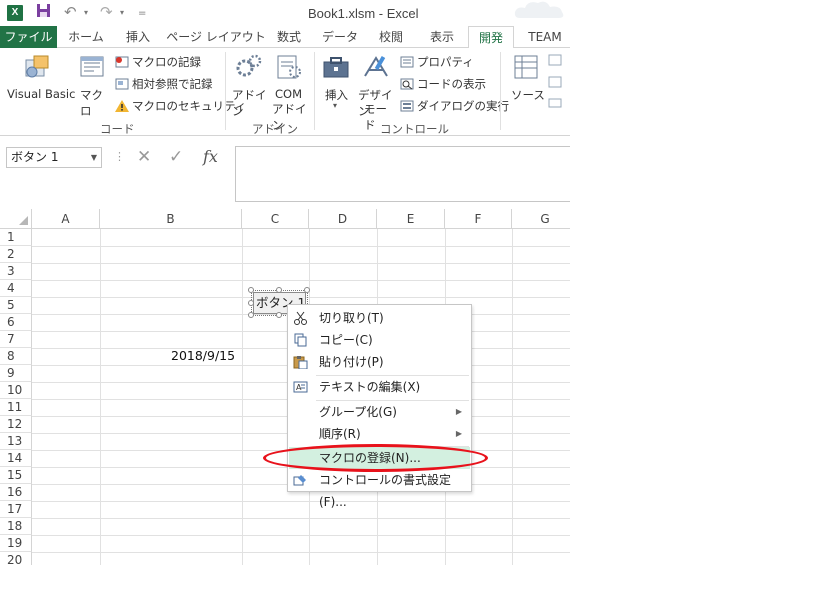  I want to click on row-header: 11, so click(16, 407).